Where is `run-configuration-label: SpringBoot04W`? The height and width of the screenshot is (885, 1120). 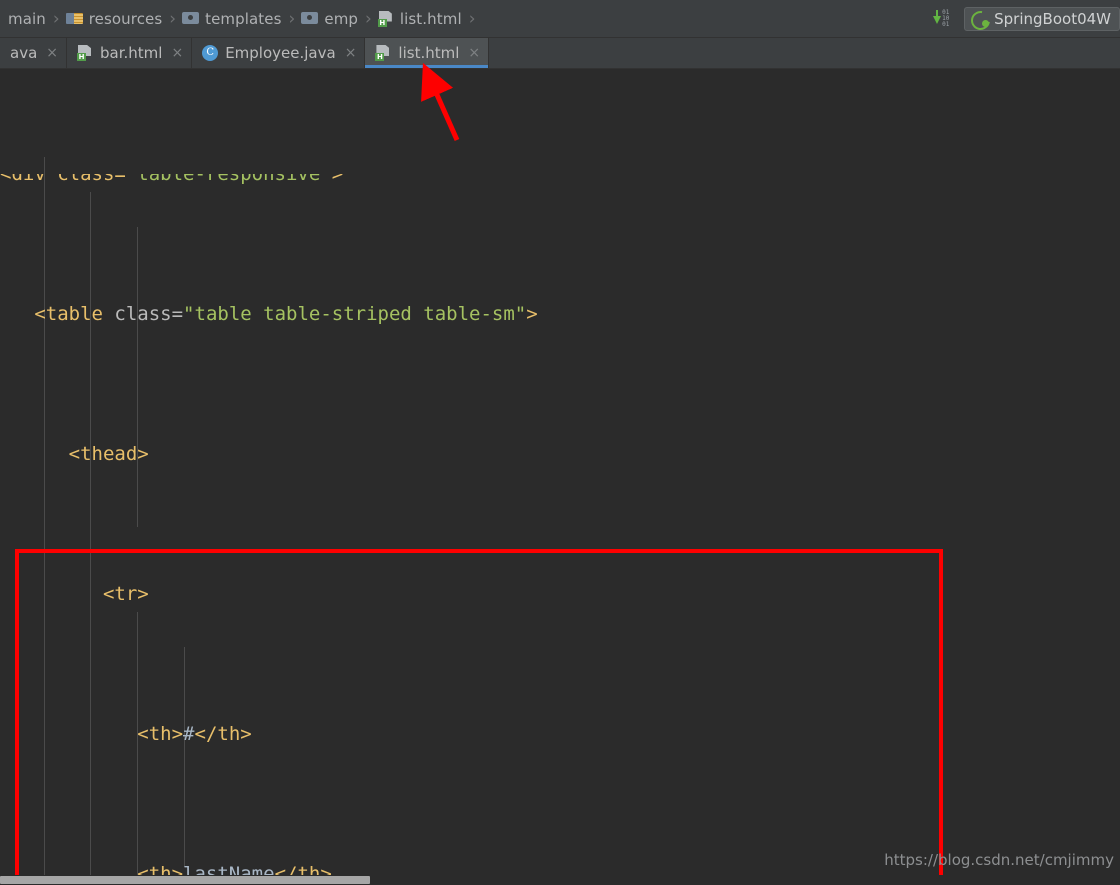
run-configuration-label: SpringBoot04W is located at coordinates (1052, 18).